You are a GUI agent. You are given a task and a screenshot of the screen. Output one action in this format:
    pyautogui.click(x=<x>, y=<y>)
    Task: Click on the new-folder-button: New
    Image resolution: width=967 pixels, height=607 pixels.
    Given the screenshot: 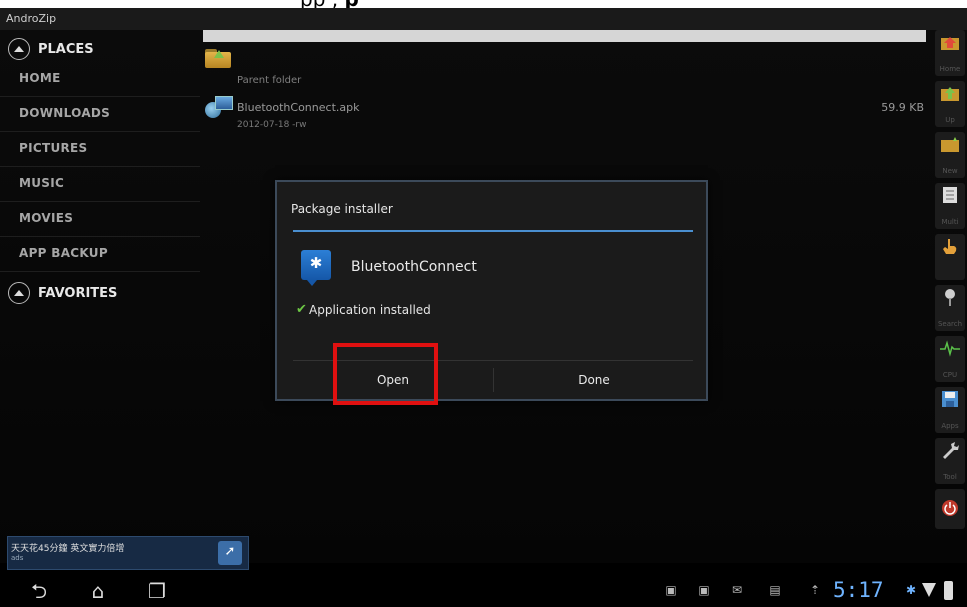 What is the action you would take?
    pyautogui.click(x=950, y=155)
    